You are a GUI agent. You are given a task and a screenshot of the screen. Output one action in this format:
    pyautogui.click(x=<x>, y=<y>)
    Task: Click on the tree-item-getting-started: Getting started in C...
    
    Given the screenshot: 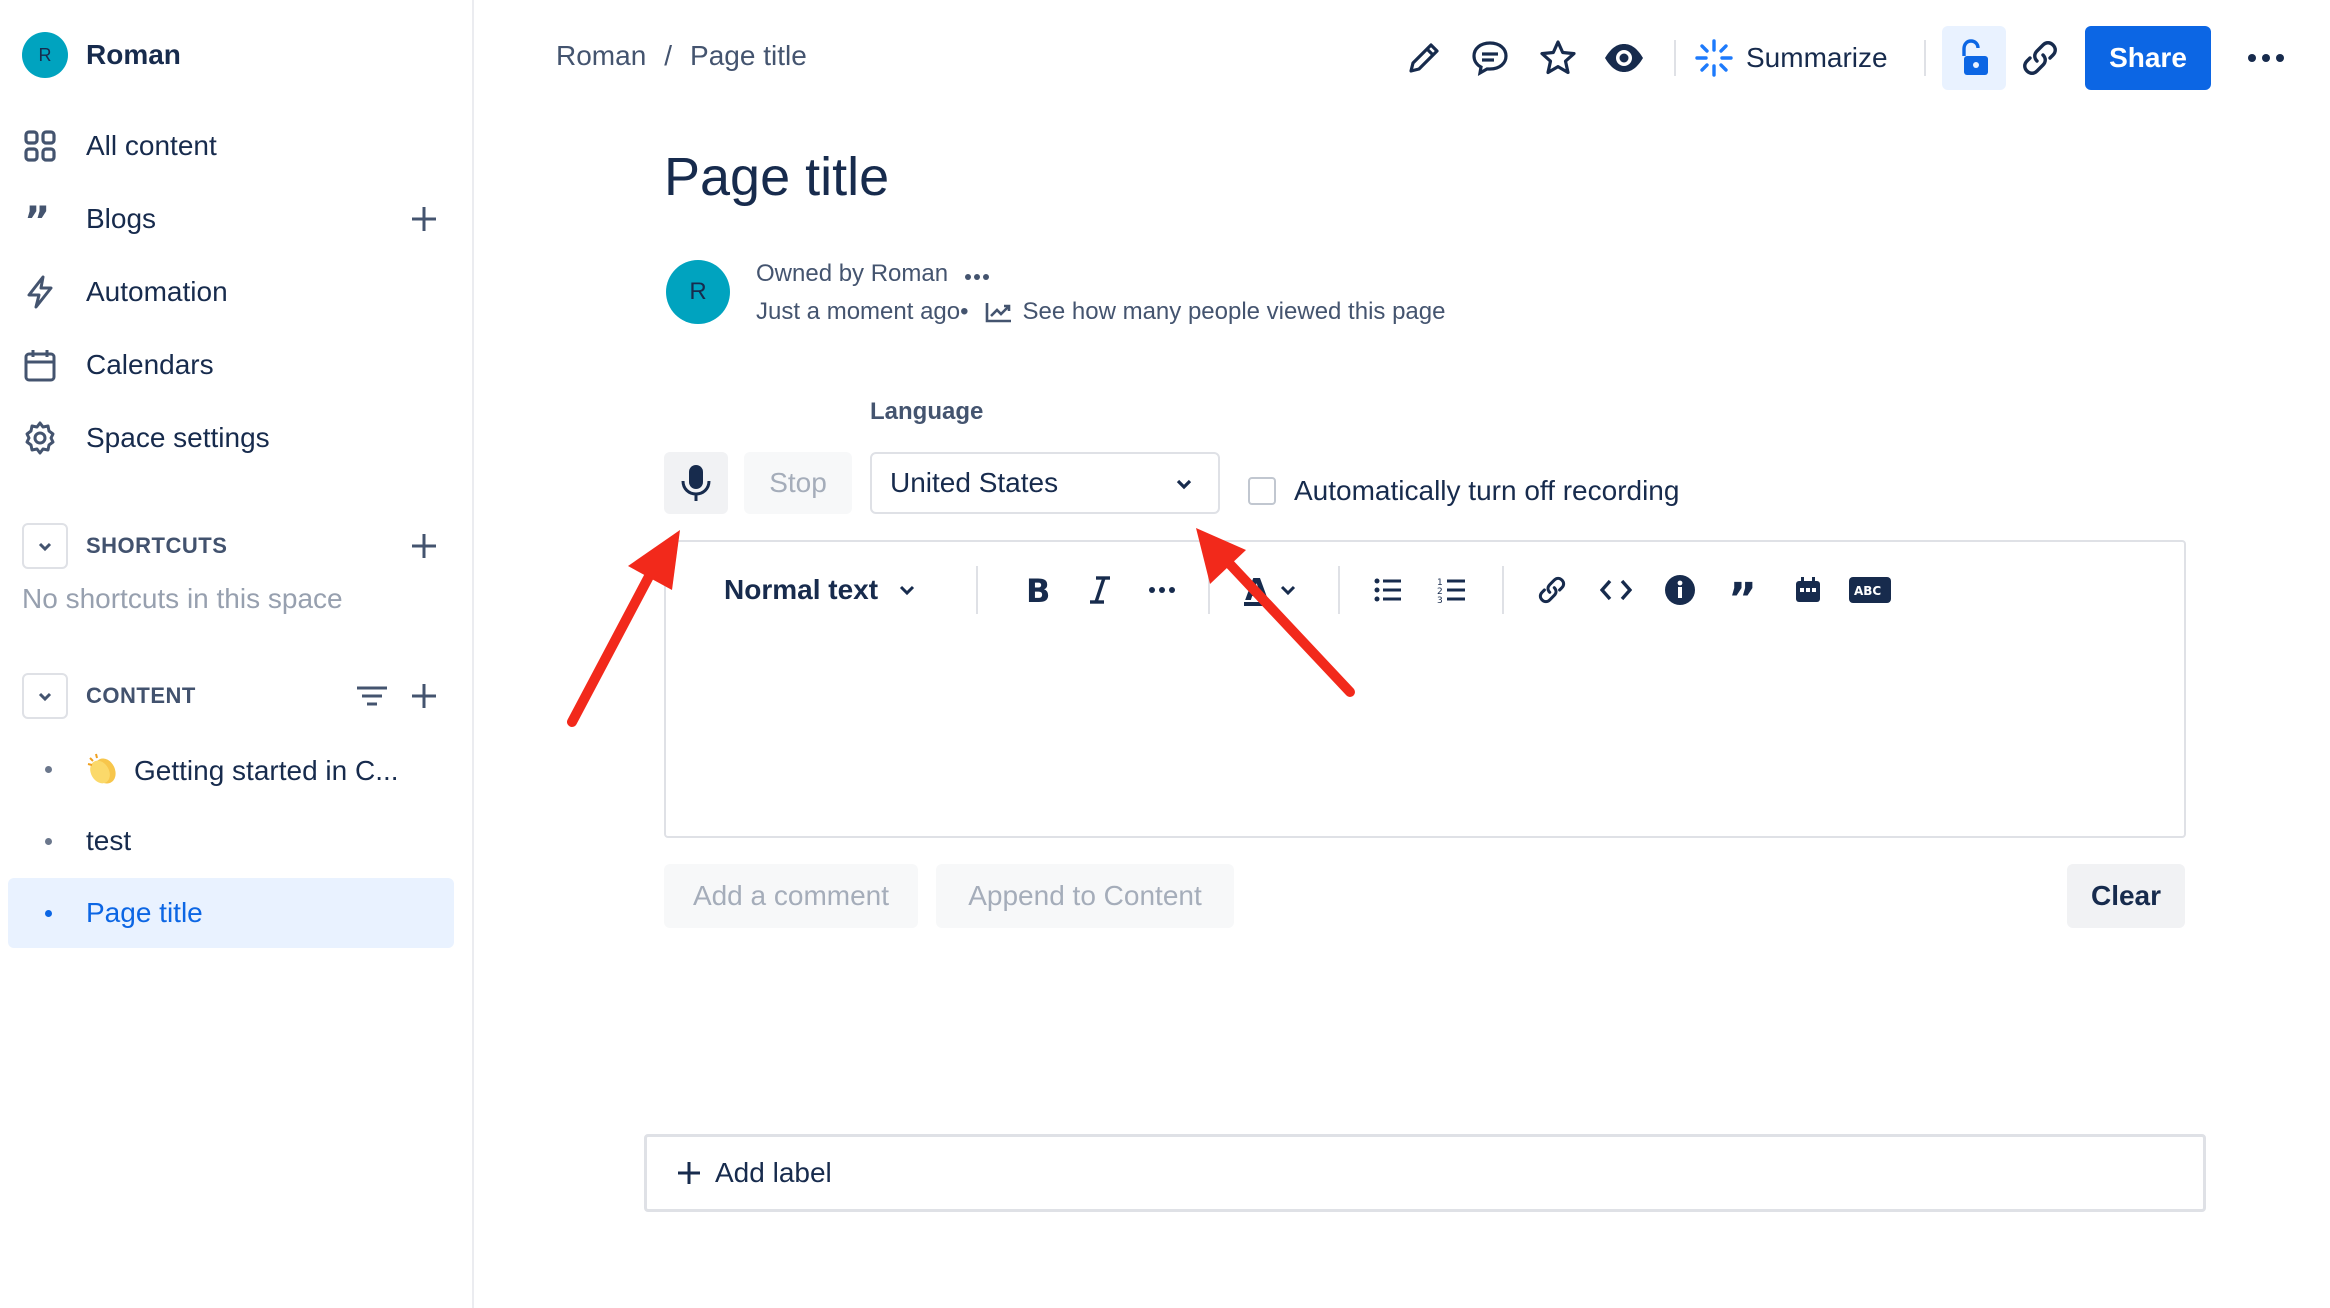 What is the action you would take?
    pyautogui.click(x=231, y=769)
    